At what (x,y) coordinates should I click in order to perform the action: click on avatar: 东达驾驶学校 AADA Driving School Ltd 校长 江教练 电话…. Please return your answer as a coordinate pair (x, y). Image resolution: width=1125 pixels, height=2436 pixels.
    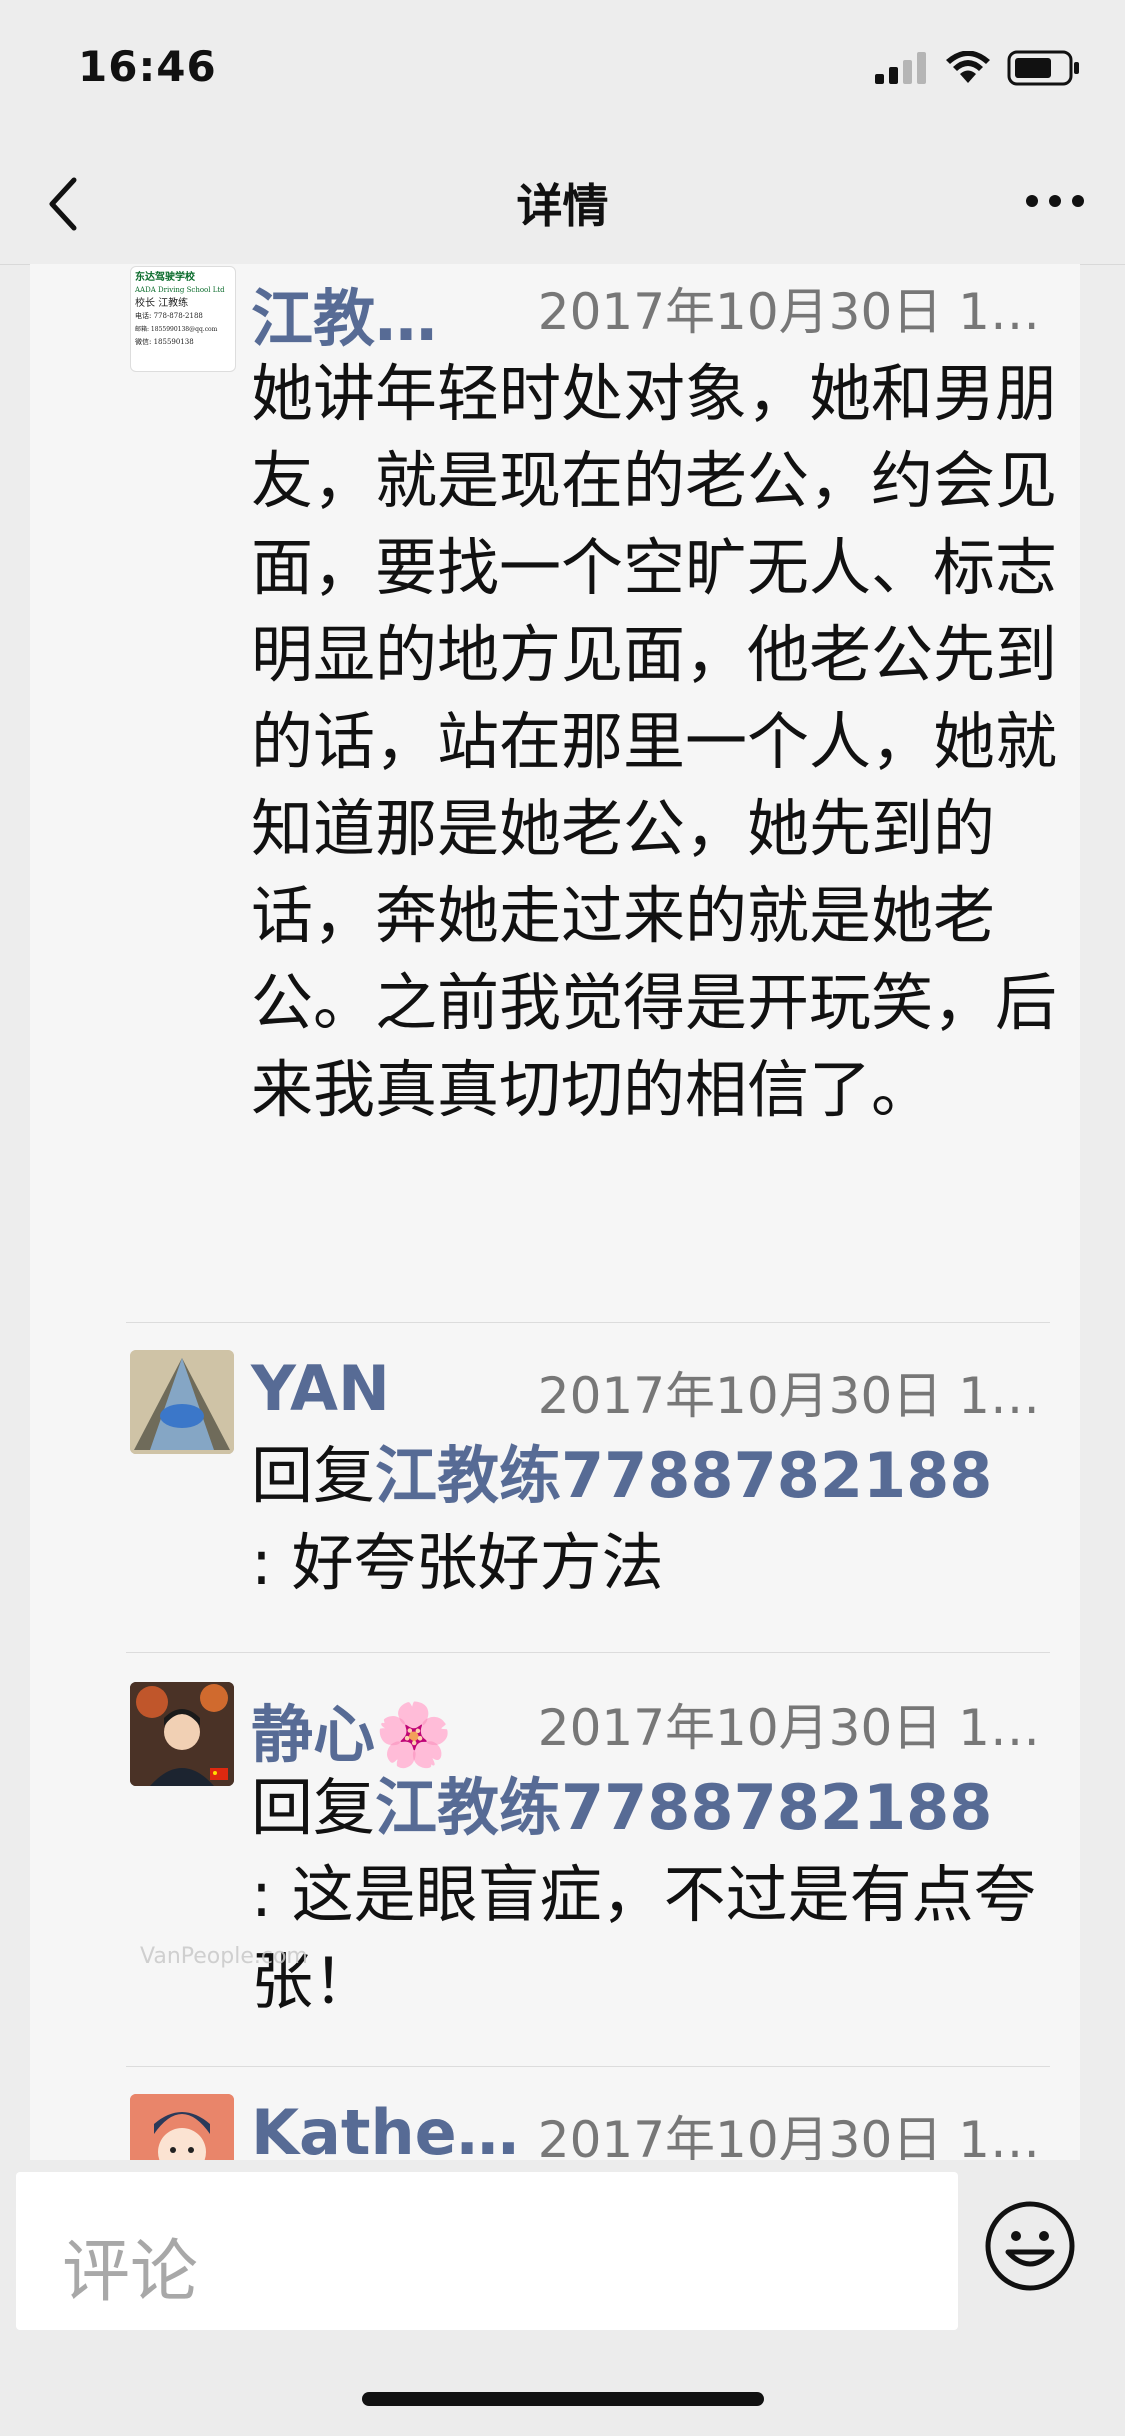
    Looking at the image, I should click on (183, 319).